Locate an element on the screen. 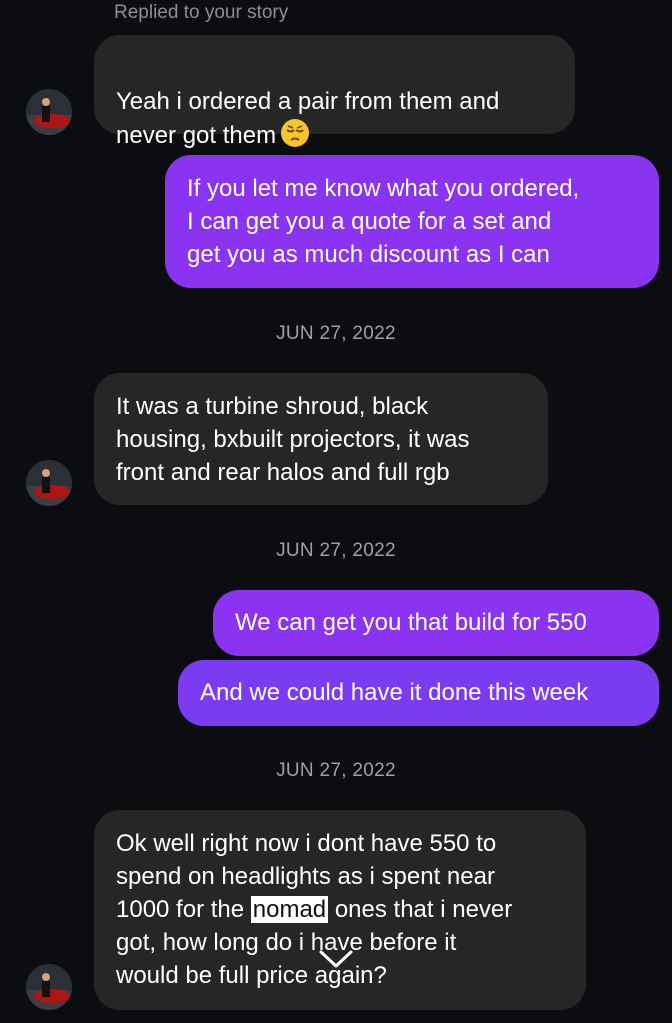 This screenshot has height=1023, width=672. pensive-face-icon is located at coordinates (295, 133).